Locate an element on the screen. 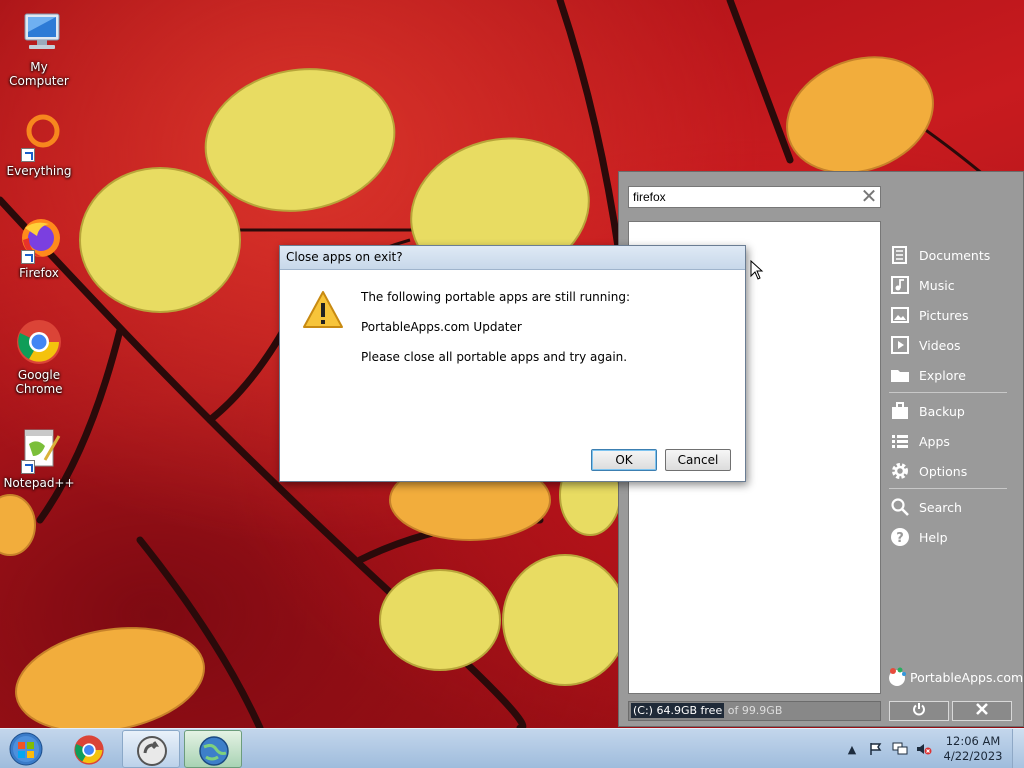  updater-icon is located at coordinates (152, 751).